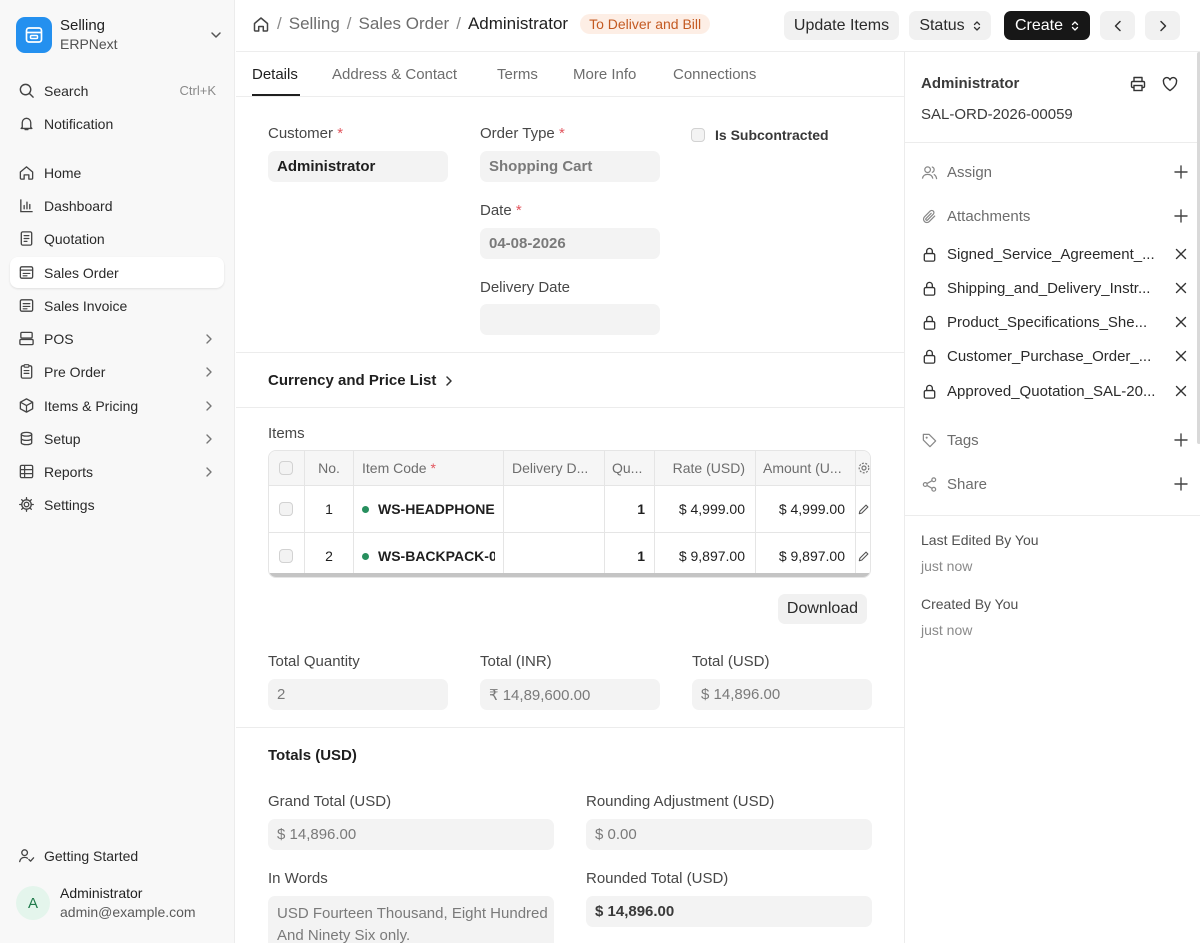  I want to click on currency-price-list-section-toggle: Currency and Price List, so click(362, 380).